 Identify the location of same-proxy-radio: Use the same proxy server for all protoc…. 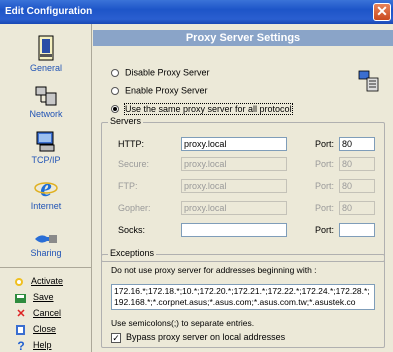
(202, 108).